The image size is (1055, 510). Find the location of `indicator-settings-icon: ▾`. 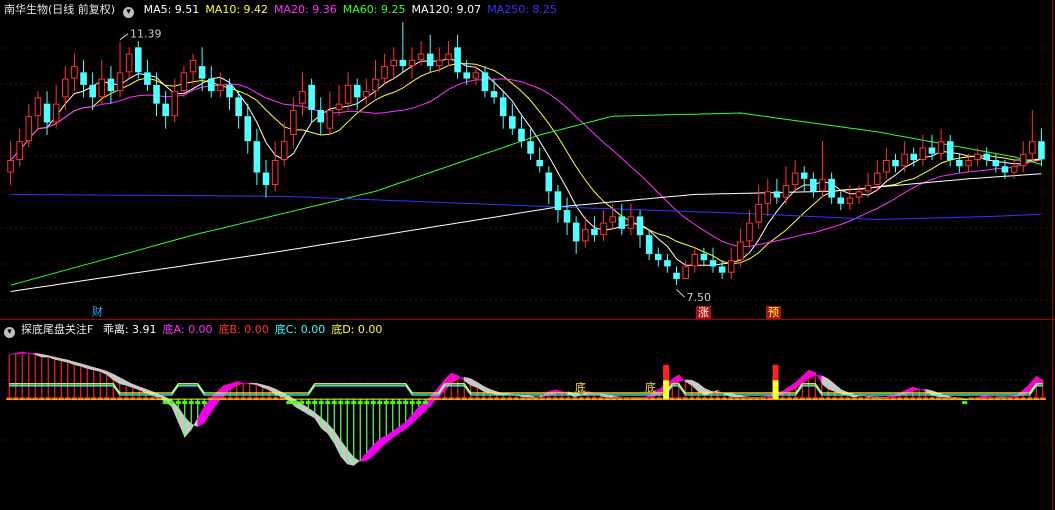

indicator-settings-icon: ▾ is located at coordinates (9, 332).